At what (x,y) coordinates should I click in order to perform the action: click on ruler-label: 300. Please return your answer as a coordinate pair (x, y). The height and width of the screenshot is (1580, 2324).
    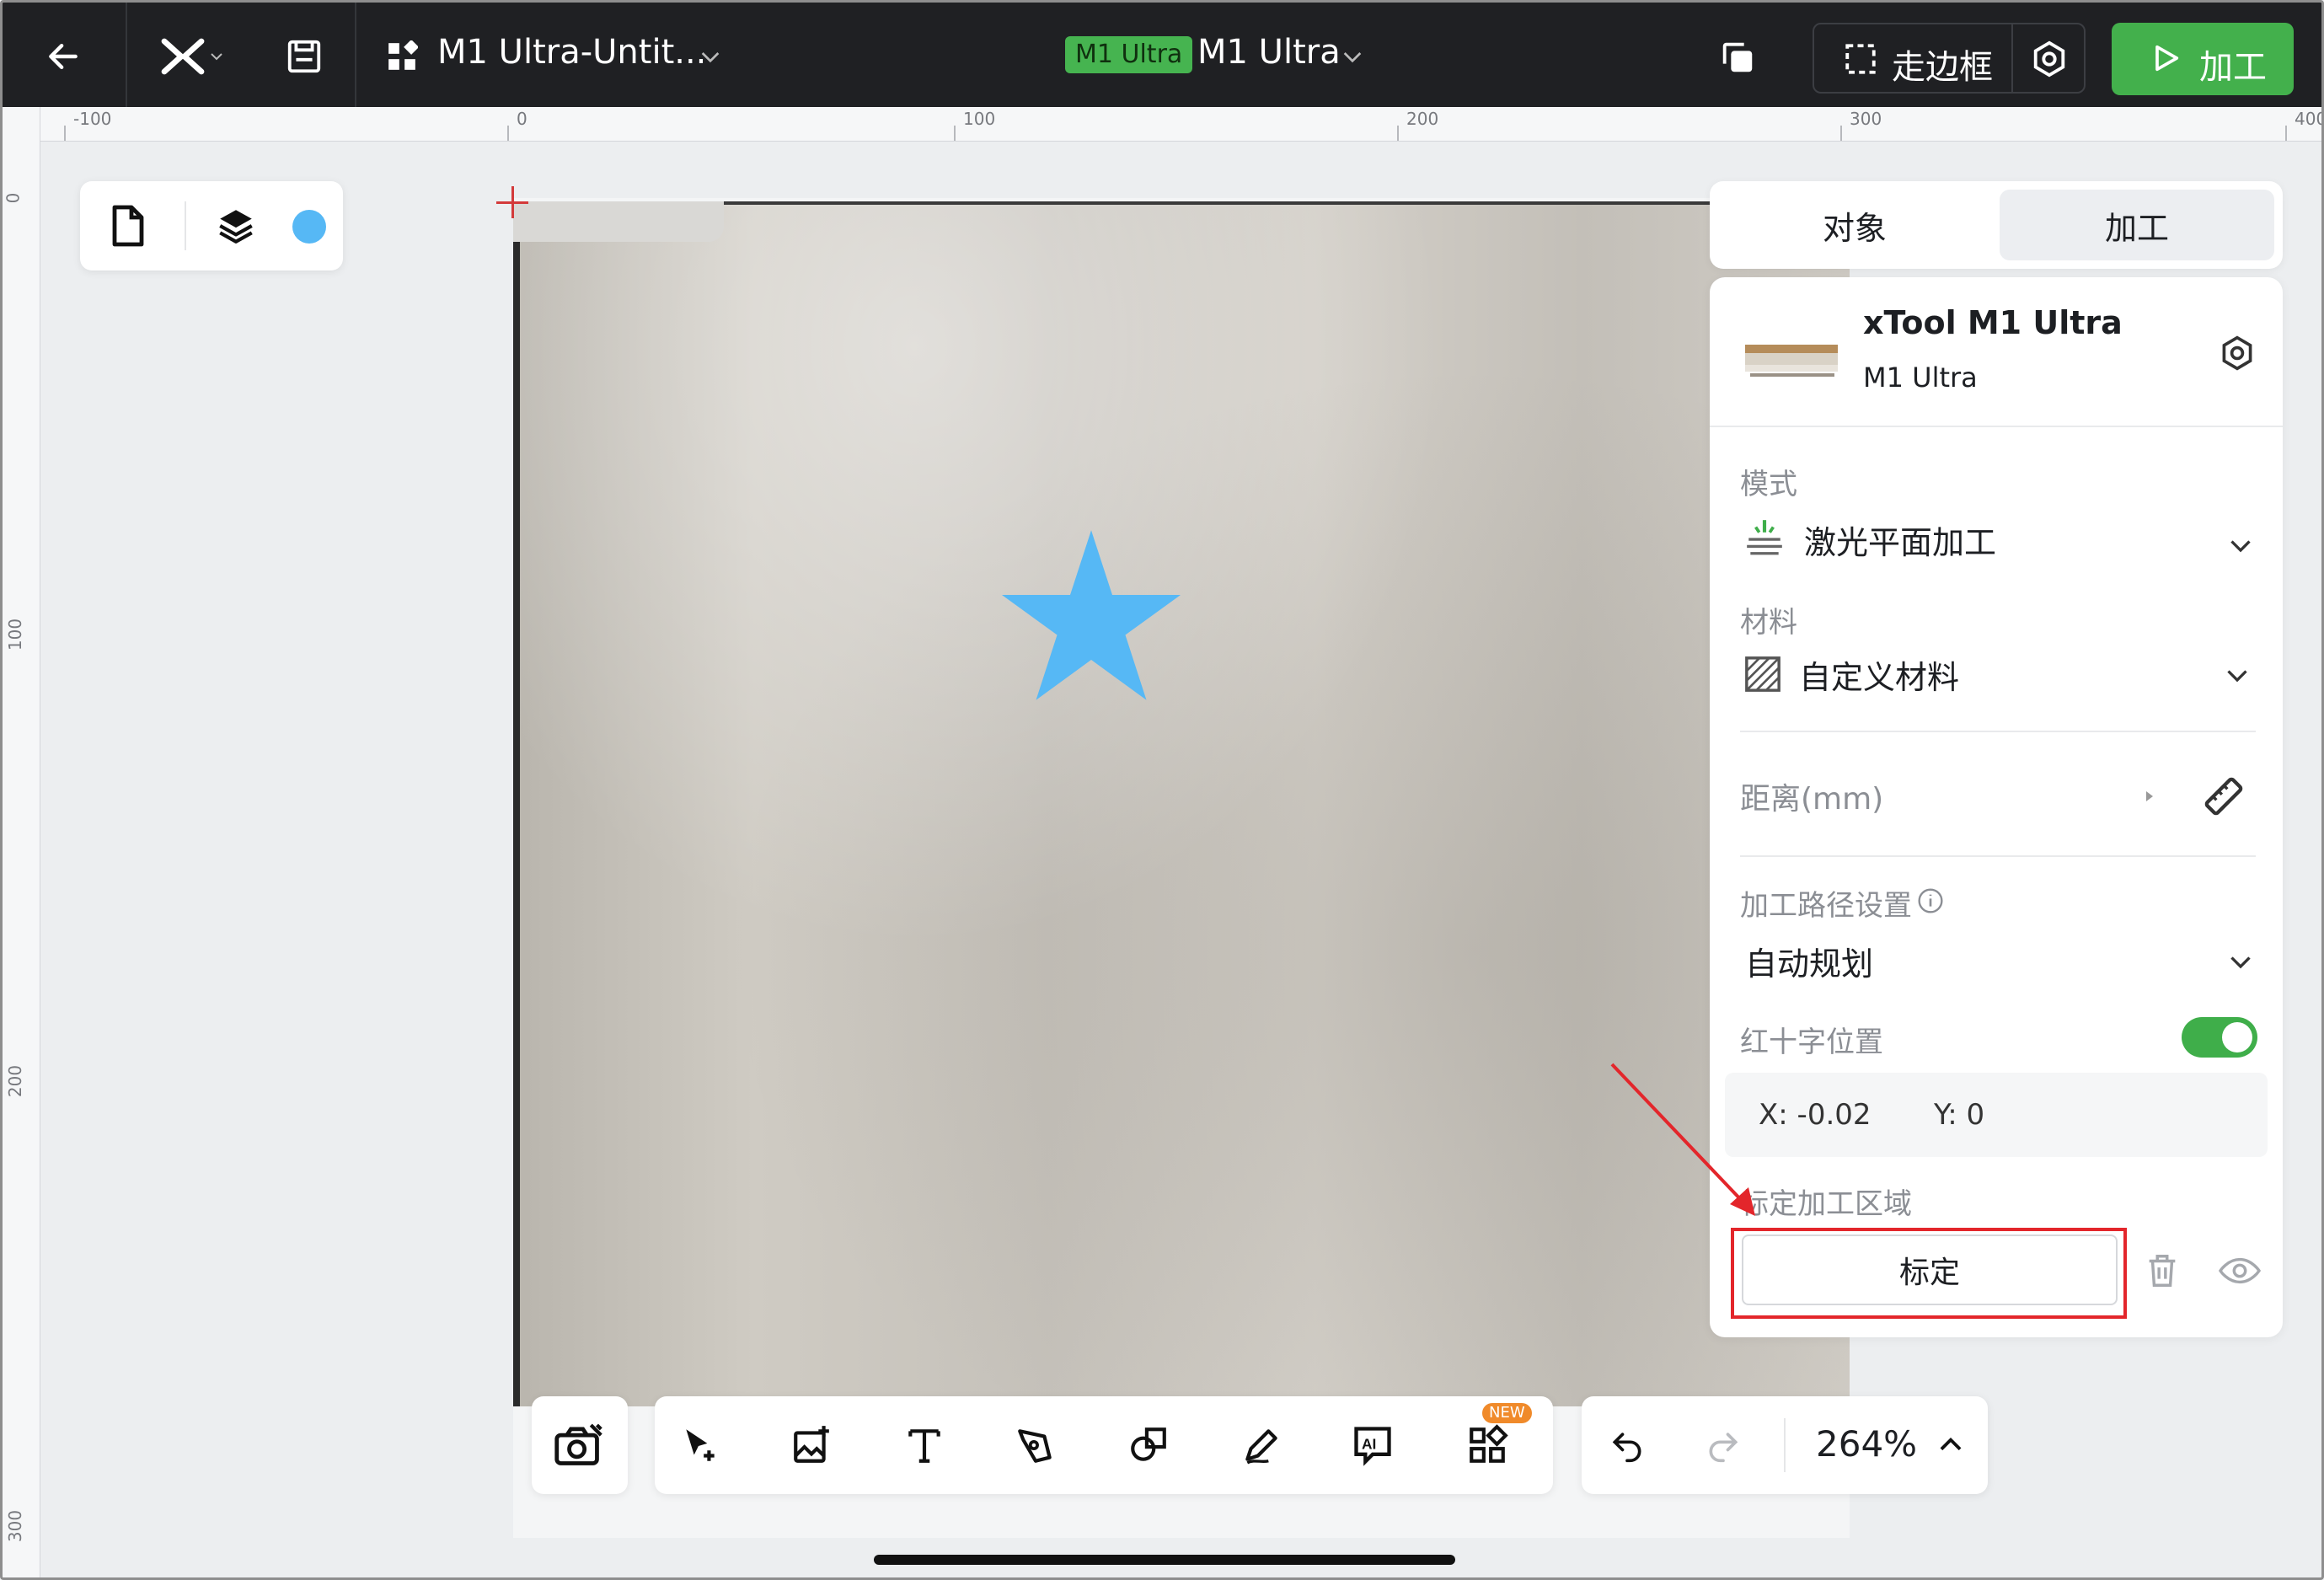
    Looking at the image, I should click on (16, 1526).